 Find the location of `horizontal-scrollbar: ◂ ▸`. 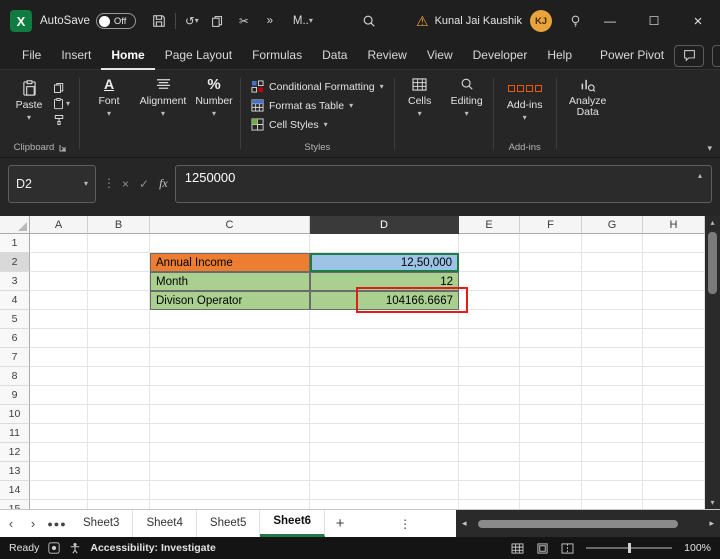

horizontal-scrollbar: ◂ ▸ is located at coordinates (588, 523).